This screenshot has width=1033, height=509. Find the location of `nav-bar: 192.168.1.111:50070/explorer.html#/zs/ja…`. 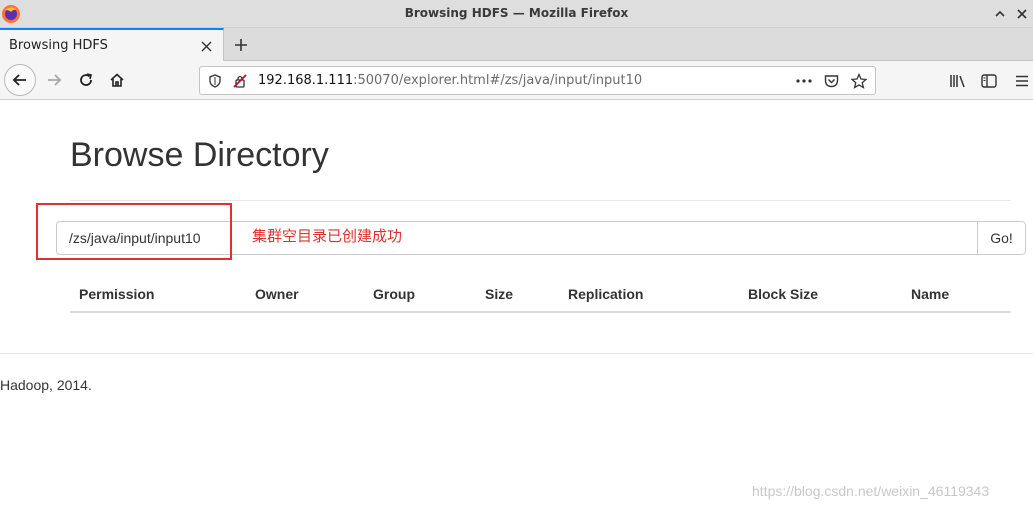

nav-bar: 192.168.1.111:50070/explorer.html#/zs/ja… is located at coordinates (516, 80).